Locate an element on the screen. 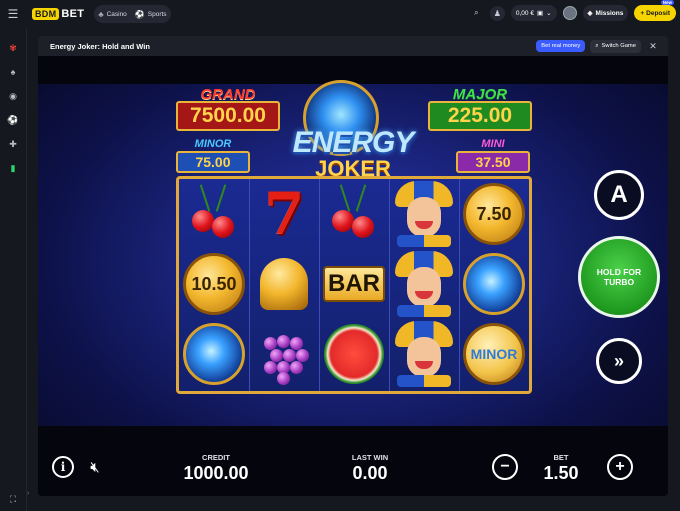 The height and width of the screenshot is (511, 680). football-icon: ⚽ is located at coordinates (13, 120).